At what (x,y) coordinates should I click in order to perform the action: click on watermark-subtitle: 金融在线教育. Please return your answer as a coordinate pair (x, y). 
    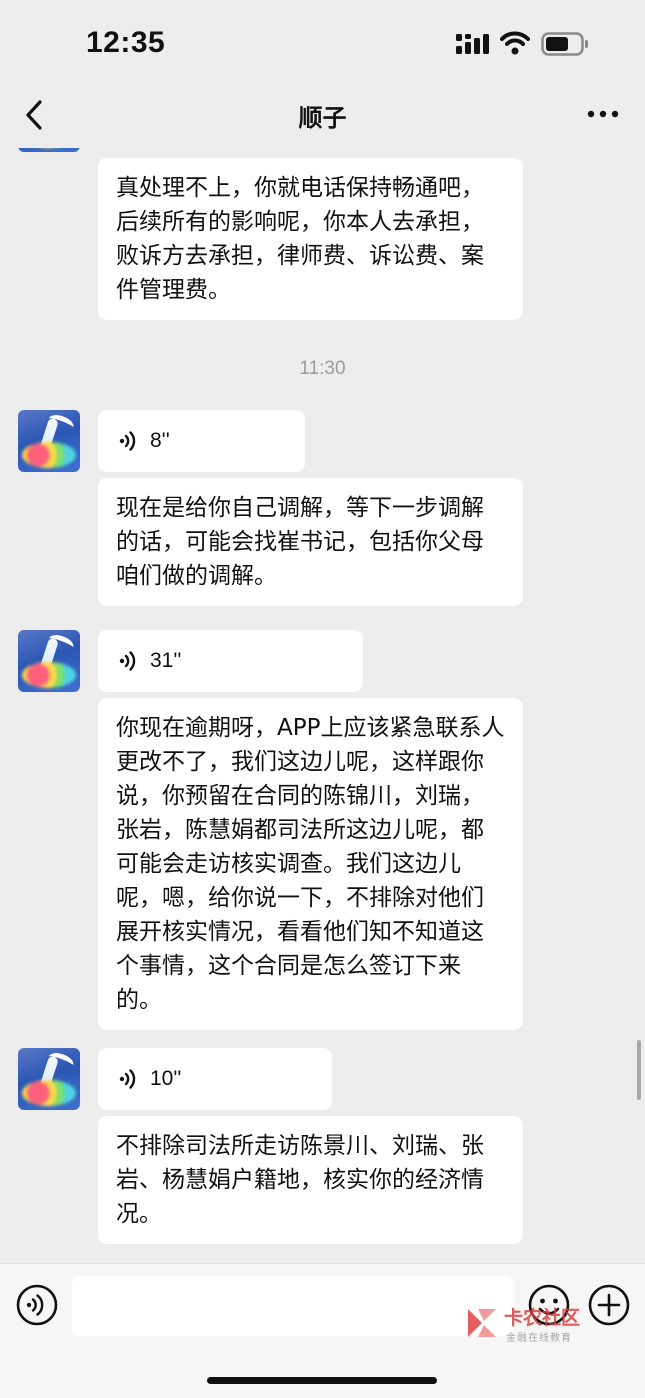
    Looking at the image, I should click on (539, 1338).